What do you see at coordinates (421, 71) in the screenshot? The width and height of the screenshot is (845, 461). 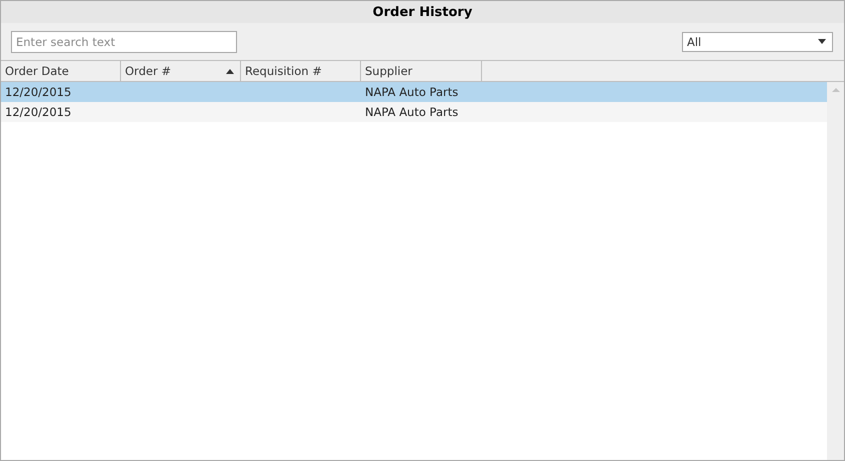 I see `column-header: Supplier` at bounding box center [421, 71].